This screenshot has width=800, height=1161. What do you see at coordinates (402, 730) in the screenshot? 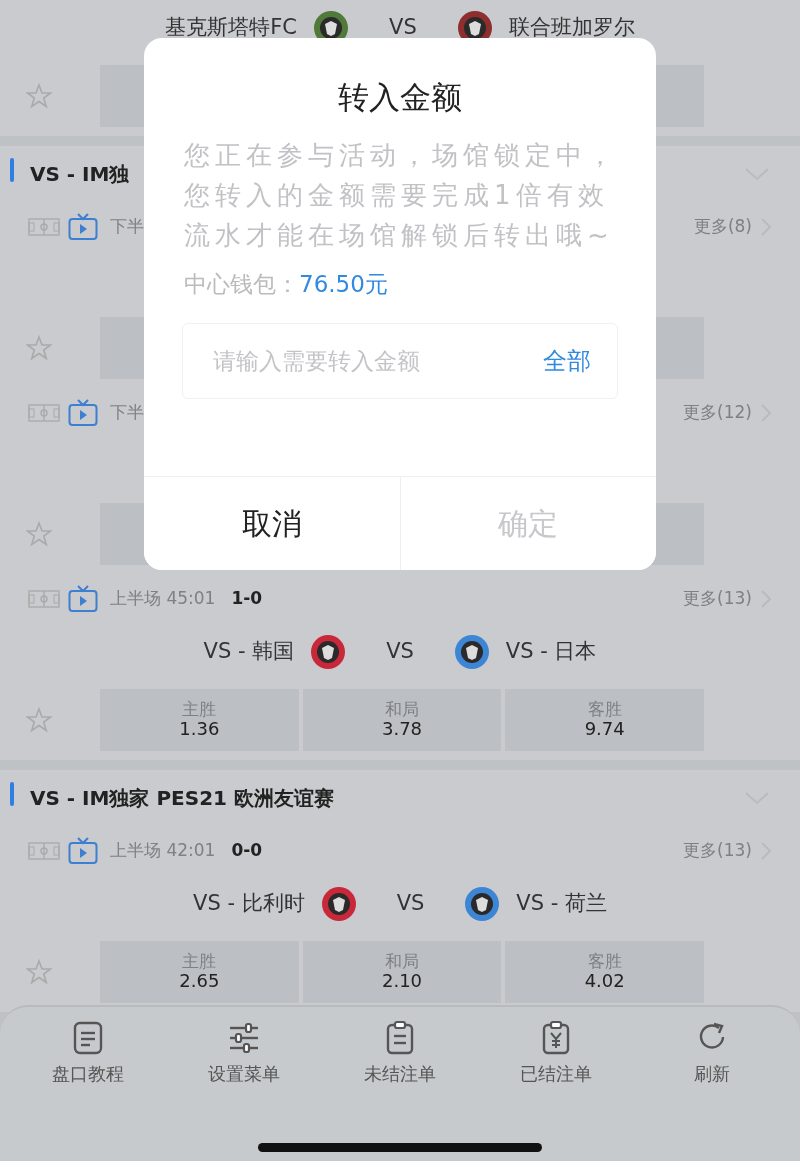
I see `odds-value: 3.78` at bounding box center [402, 730].